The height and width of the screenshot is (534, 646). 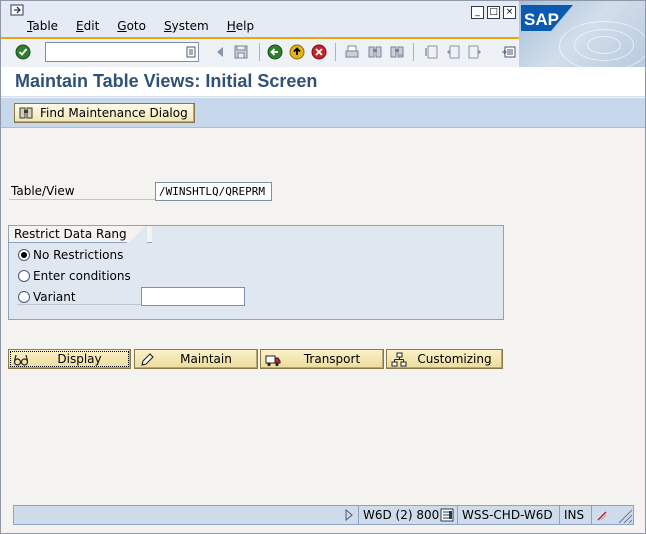 I want to click on menu-goto-label: oto, so click(x=136, y=26).